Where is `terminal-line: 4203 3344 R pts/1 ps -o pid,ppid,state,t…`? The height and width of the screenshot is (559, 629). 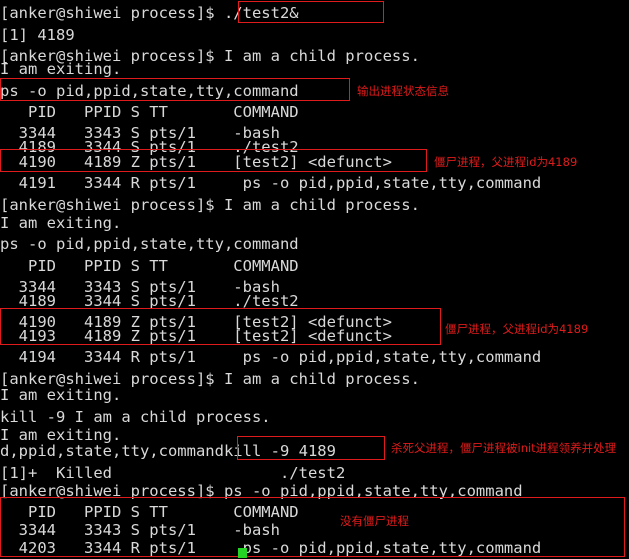
terminal-line: 4203 3344 R pts/1 ps -o pid,ppid,state,t… is located at coordinates (271, 548).